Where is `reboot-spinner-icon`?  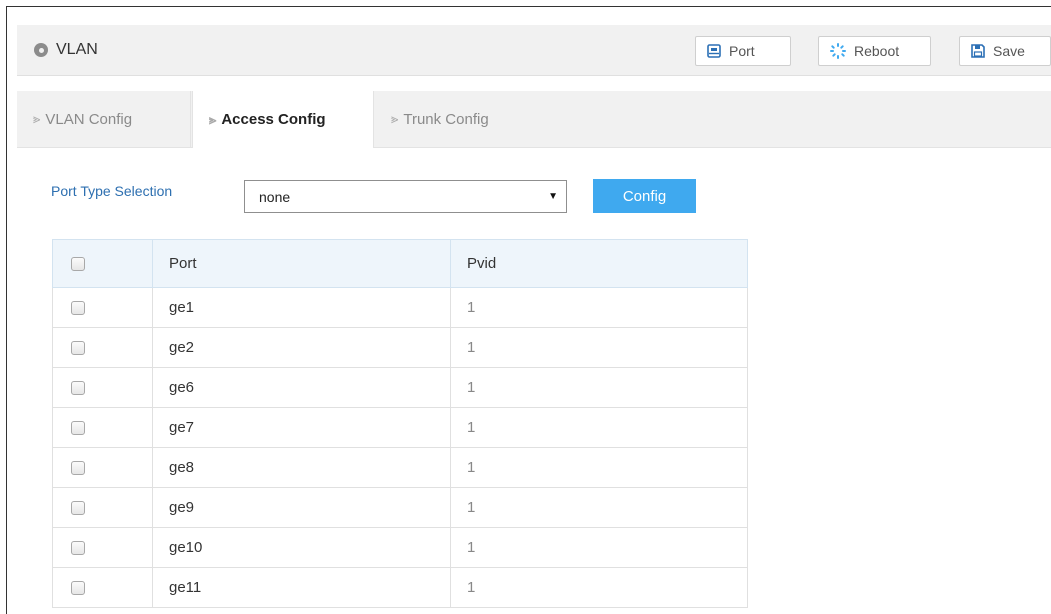 reboot-spinner-icon is located at coordinates (838, 51).